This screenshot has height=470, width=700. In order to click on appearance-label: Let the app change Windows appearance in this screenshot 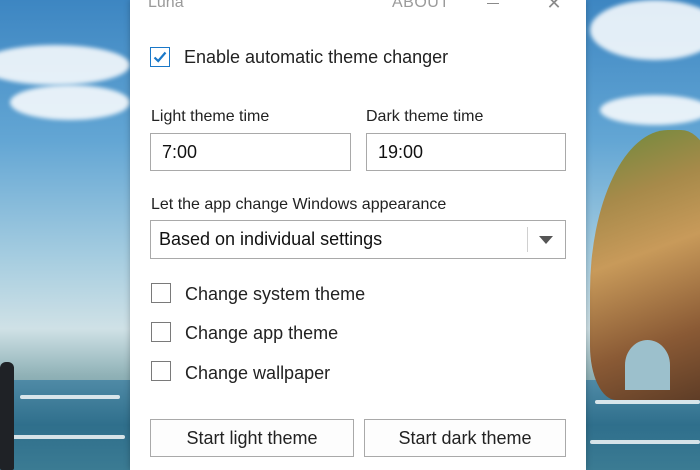, I will do `click(299, 204)`.